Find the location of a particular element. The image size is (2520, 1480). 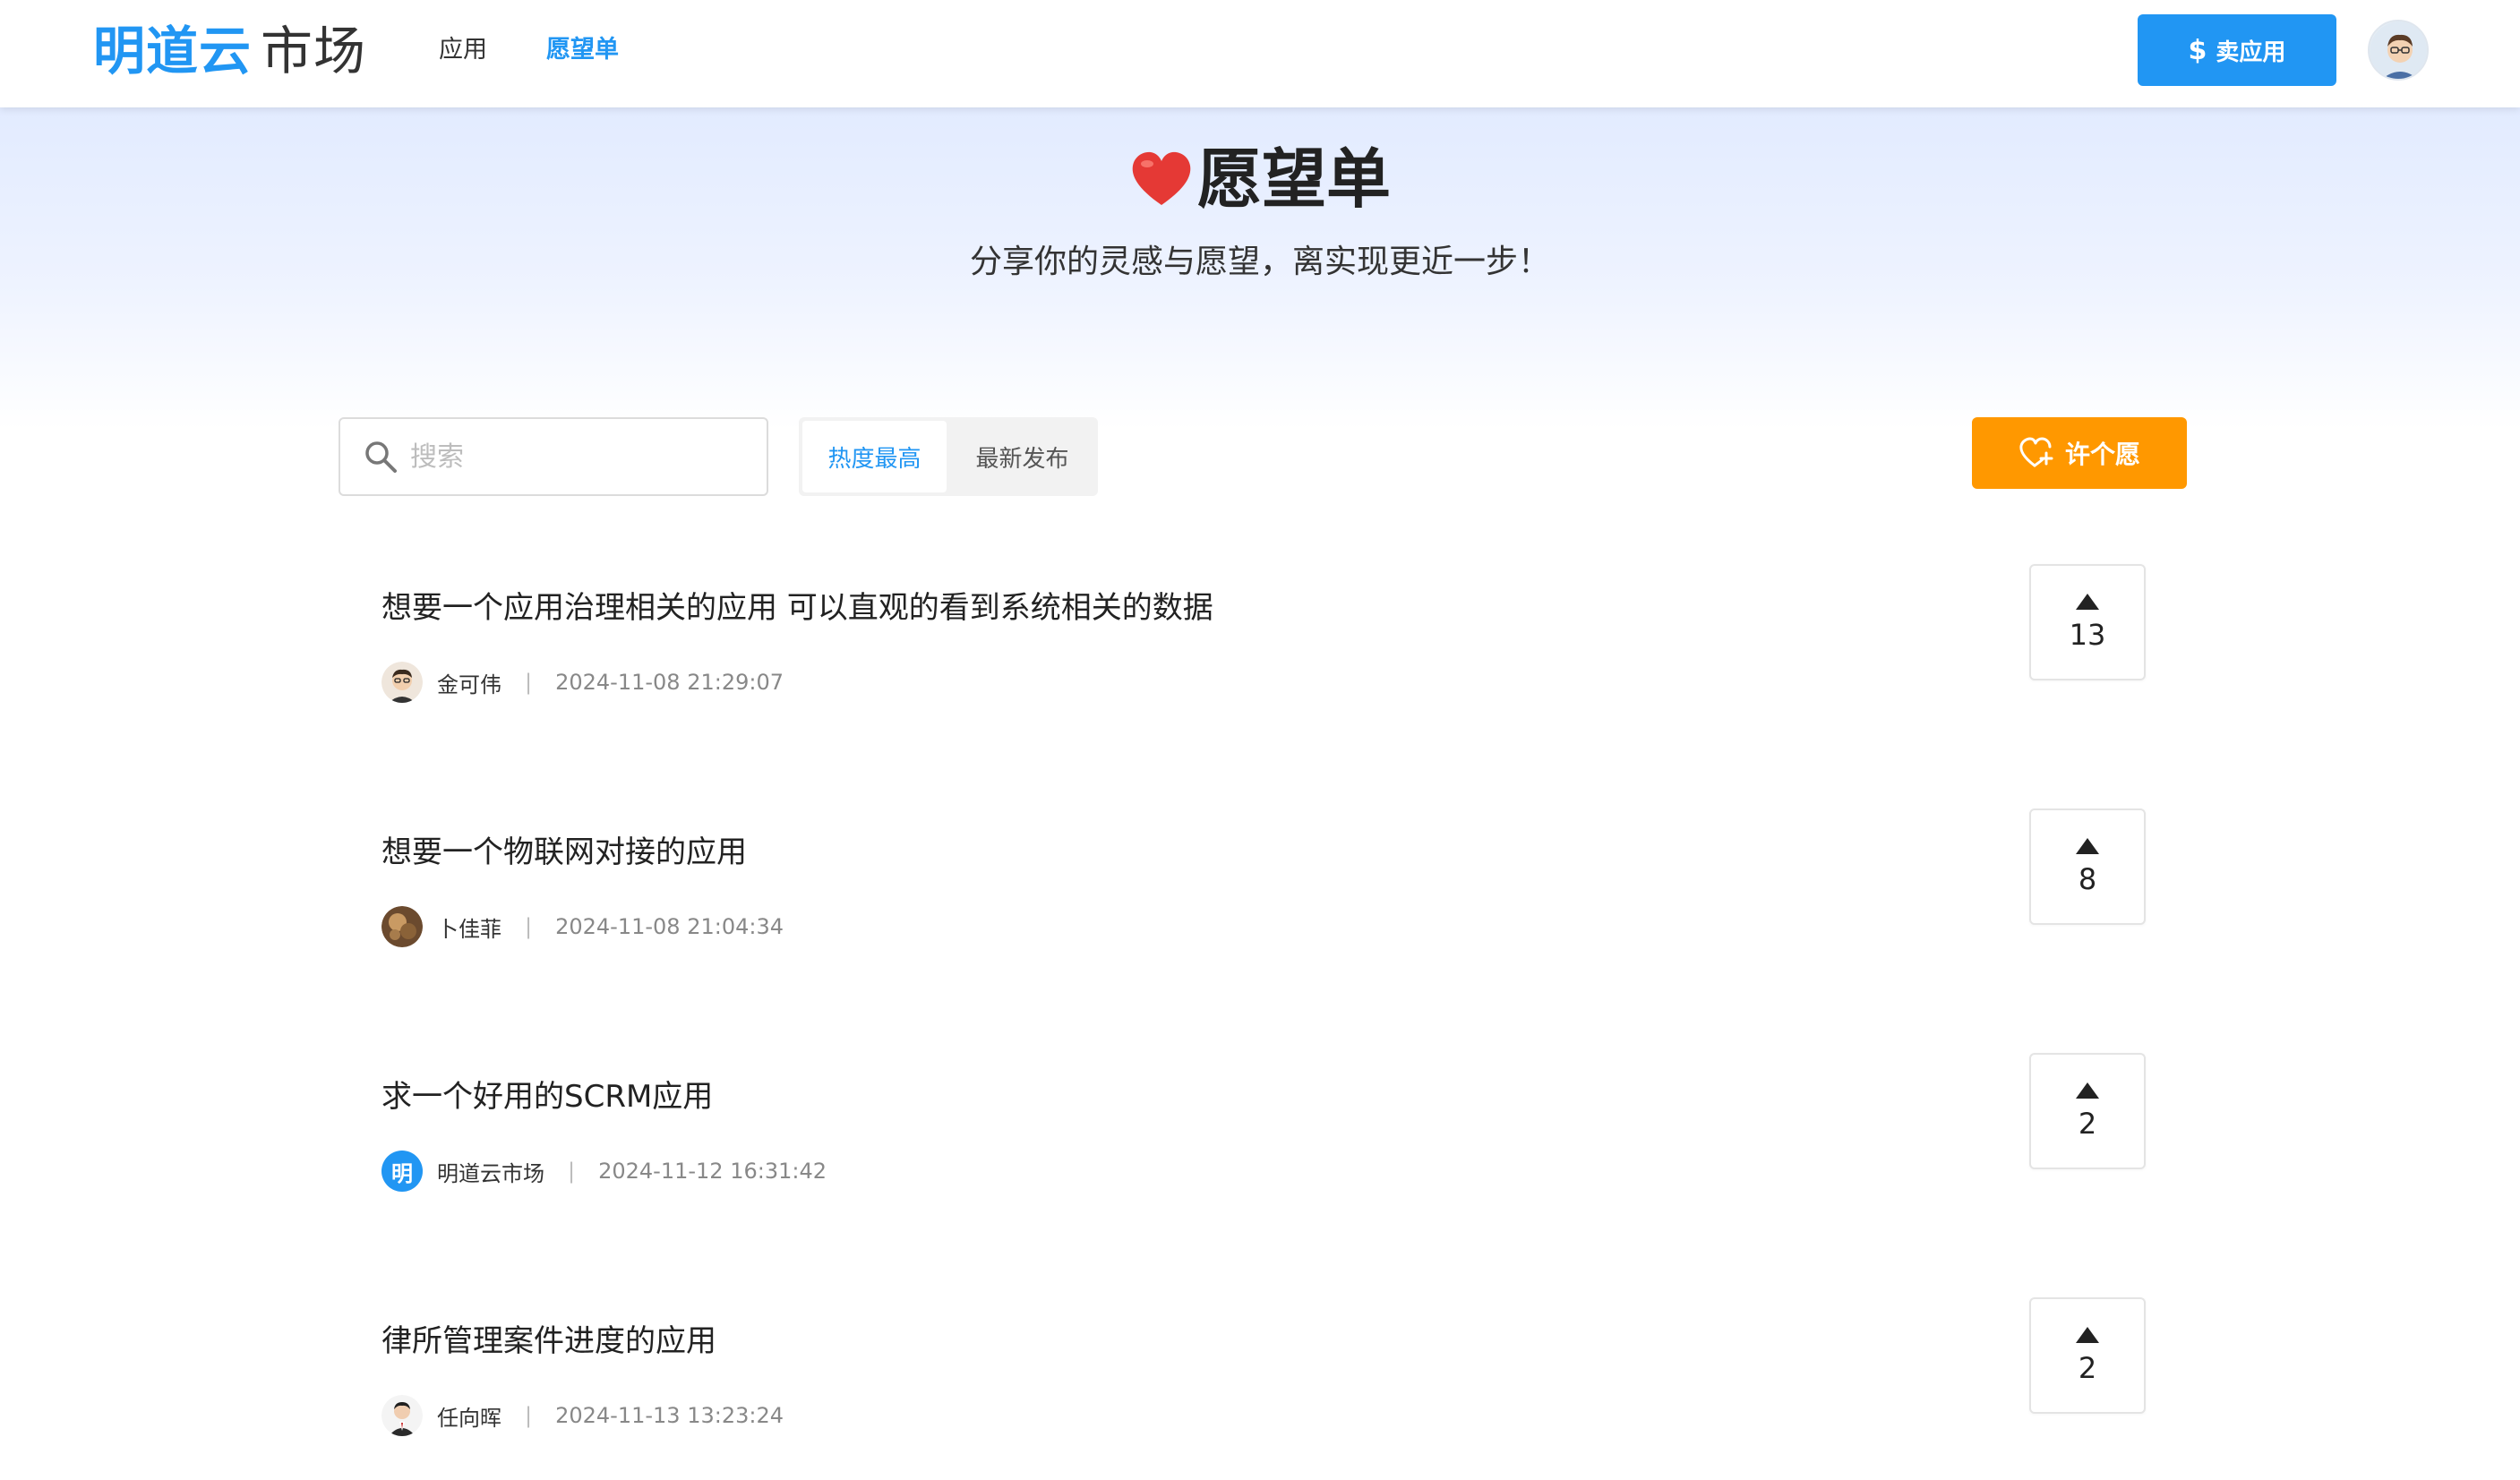

sell-app-button: $ 卖应用 is located at coordinates (2237, 50).